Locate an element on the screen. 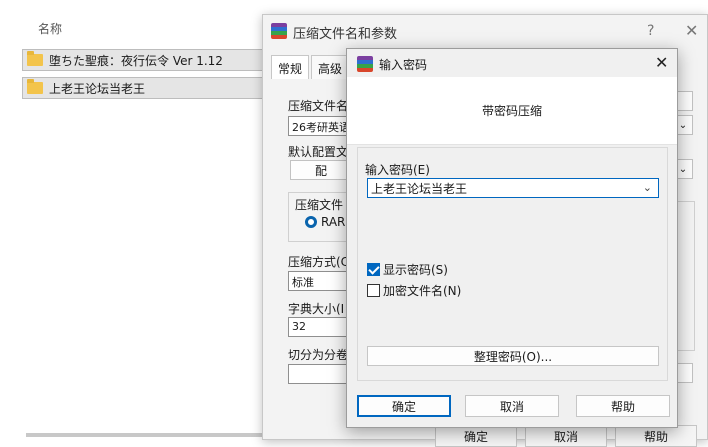 This screenshot has height=447, width=708. format-rar-radio: RAR is located at coordinates (325, 222).